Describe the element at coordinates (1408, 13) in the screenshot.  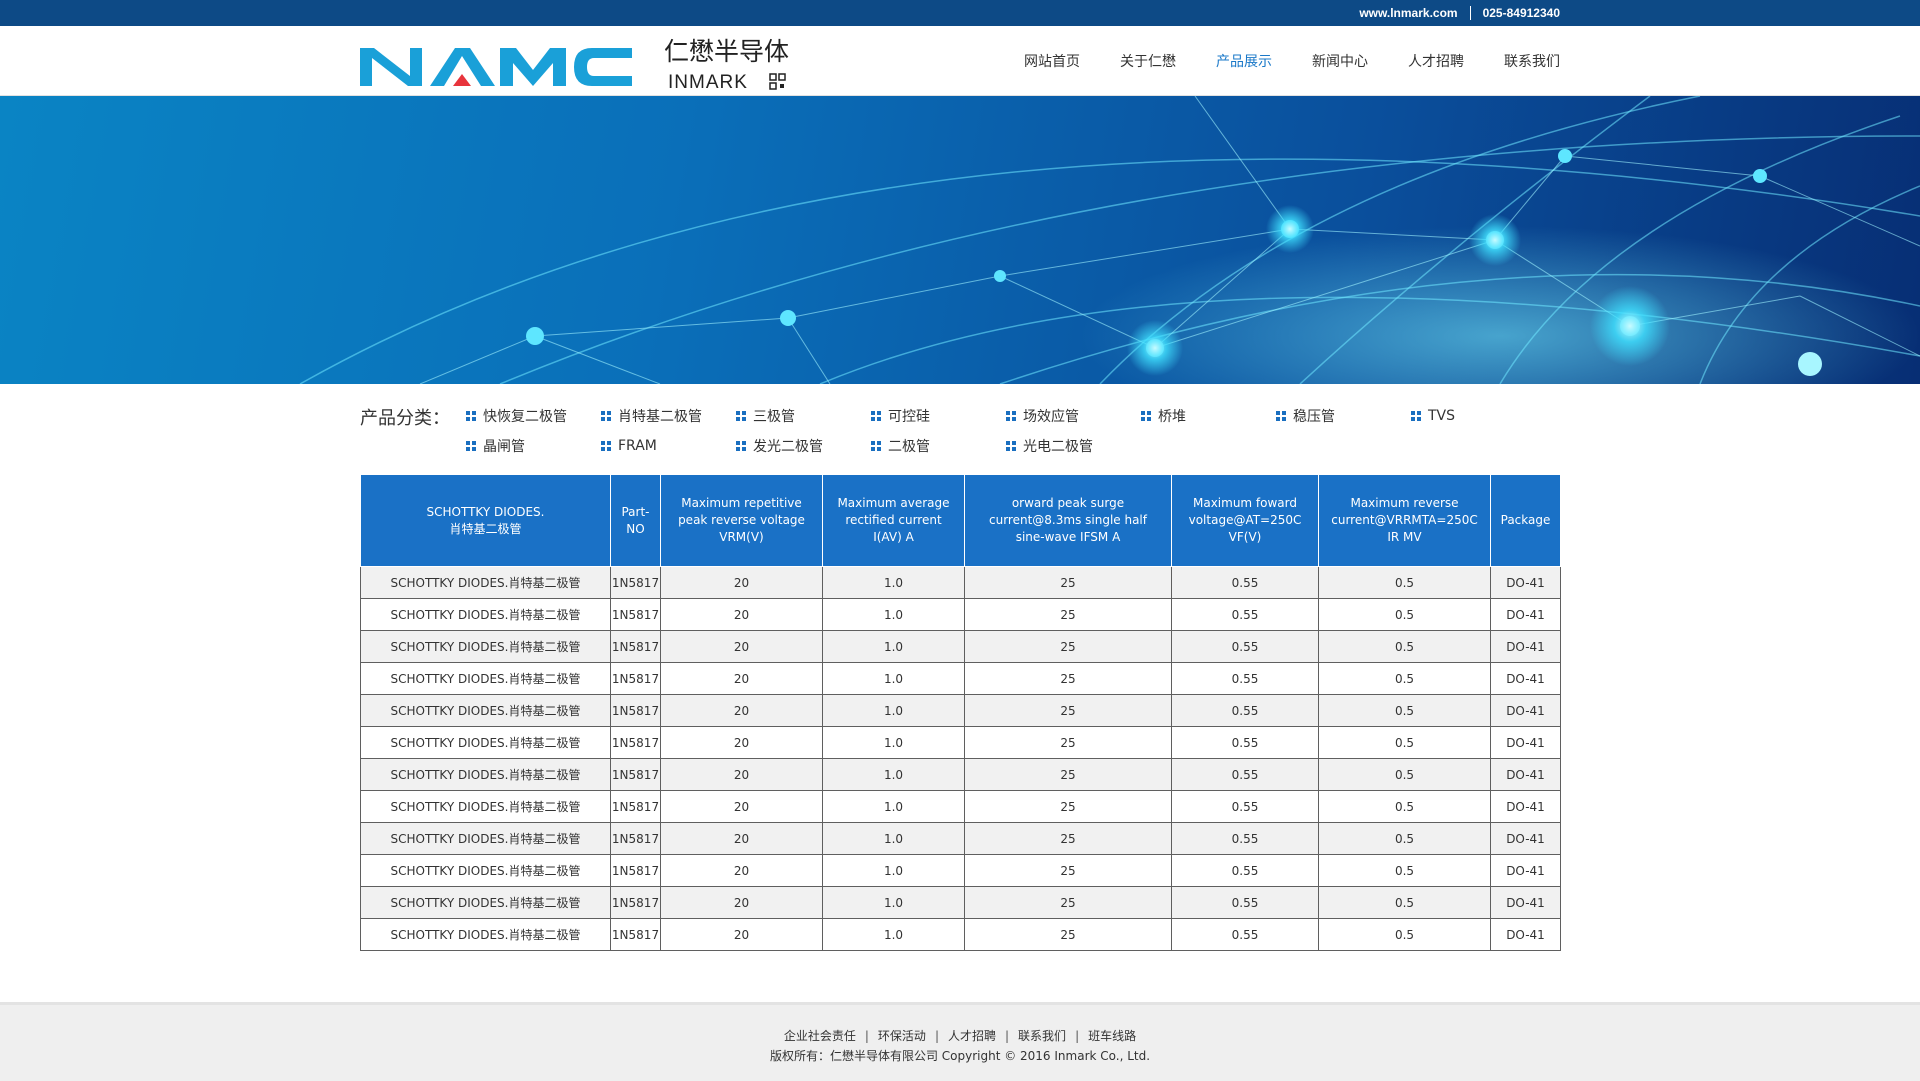
I see `website-link: www.lnmark.com` at that location.